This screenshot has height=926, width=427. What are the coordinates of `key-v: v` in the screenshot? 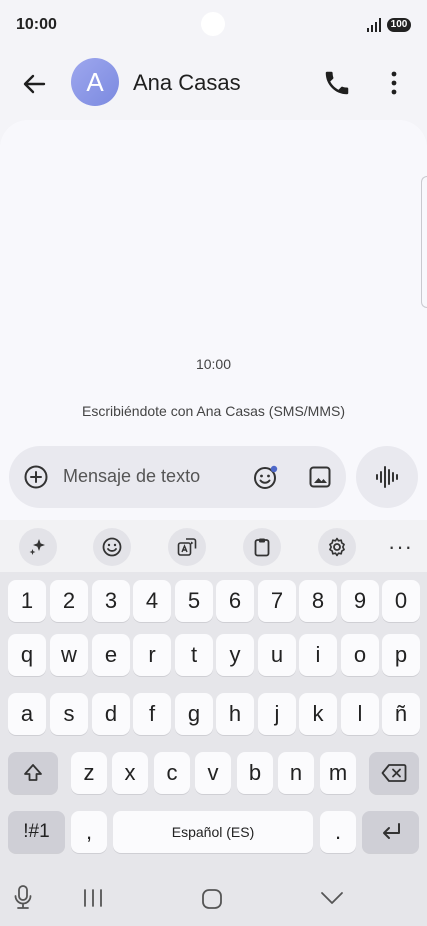 It's located at (213, 773).